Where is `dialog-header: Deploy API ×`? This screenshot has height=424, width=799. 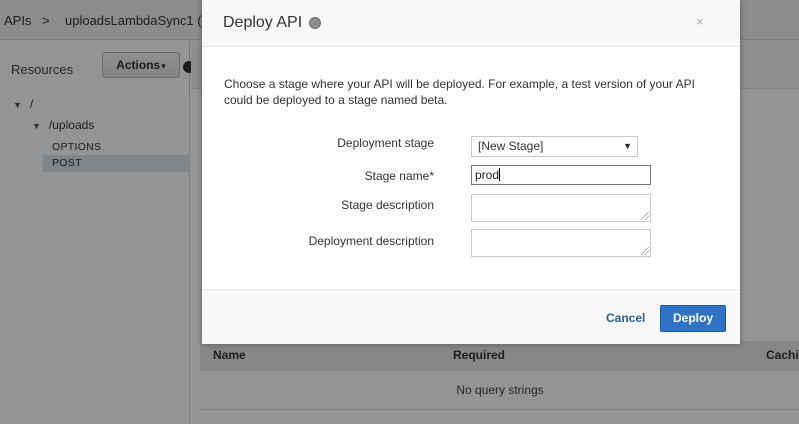 dialog-header: Deploy API × is located at coordinates (471, 23).